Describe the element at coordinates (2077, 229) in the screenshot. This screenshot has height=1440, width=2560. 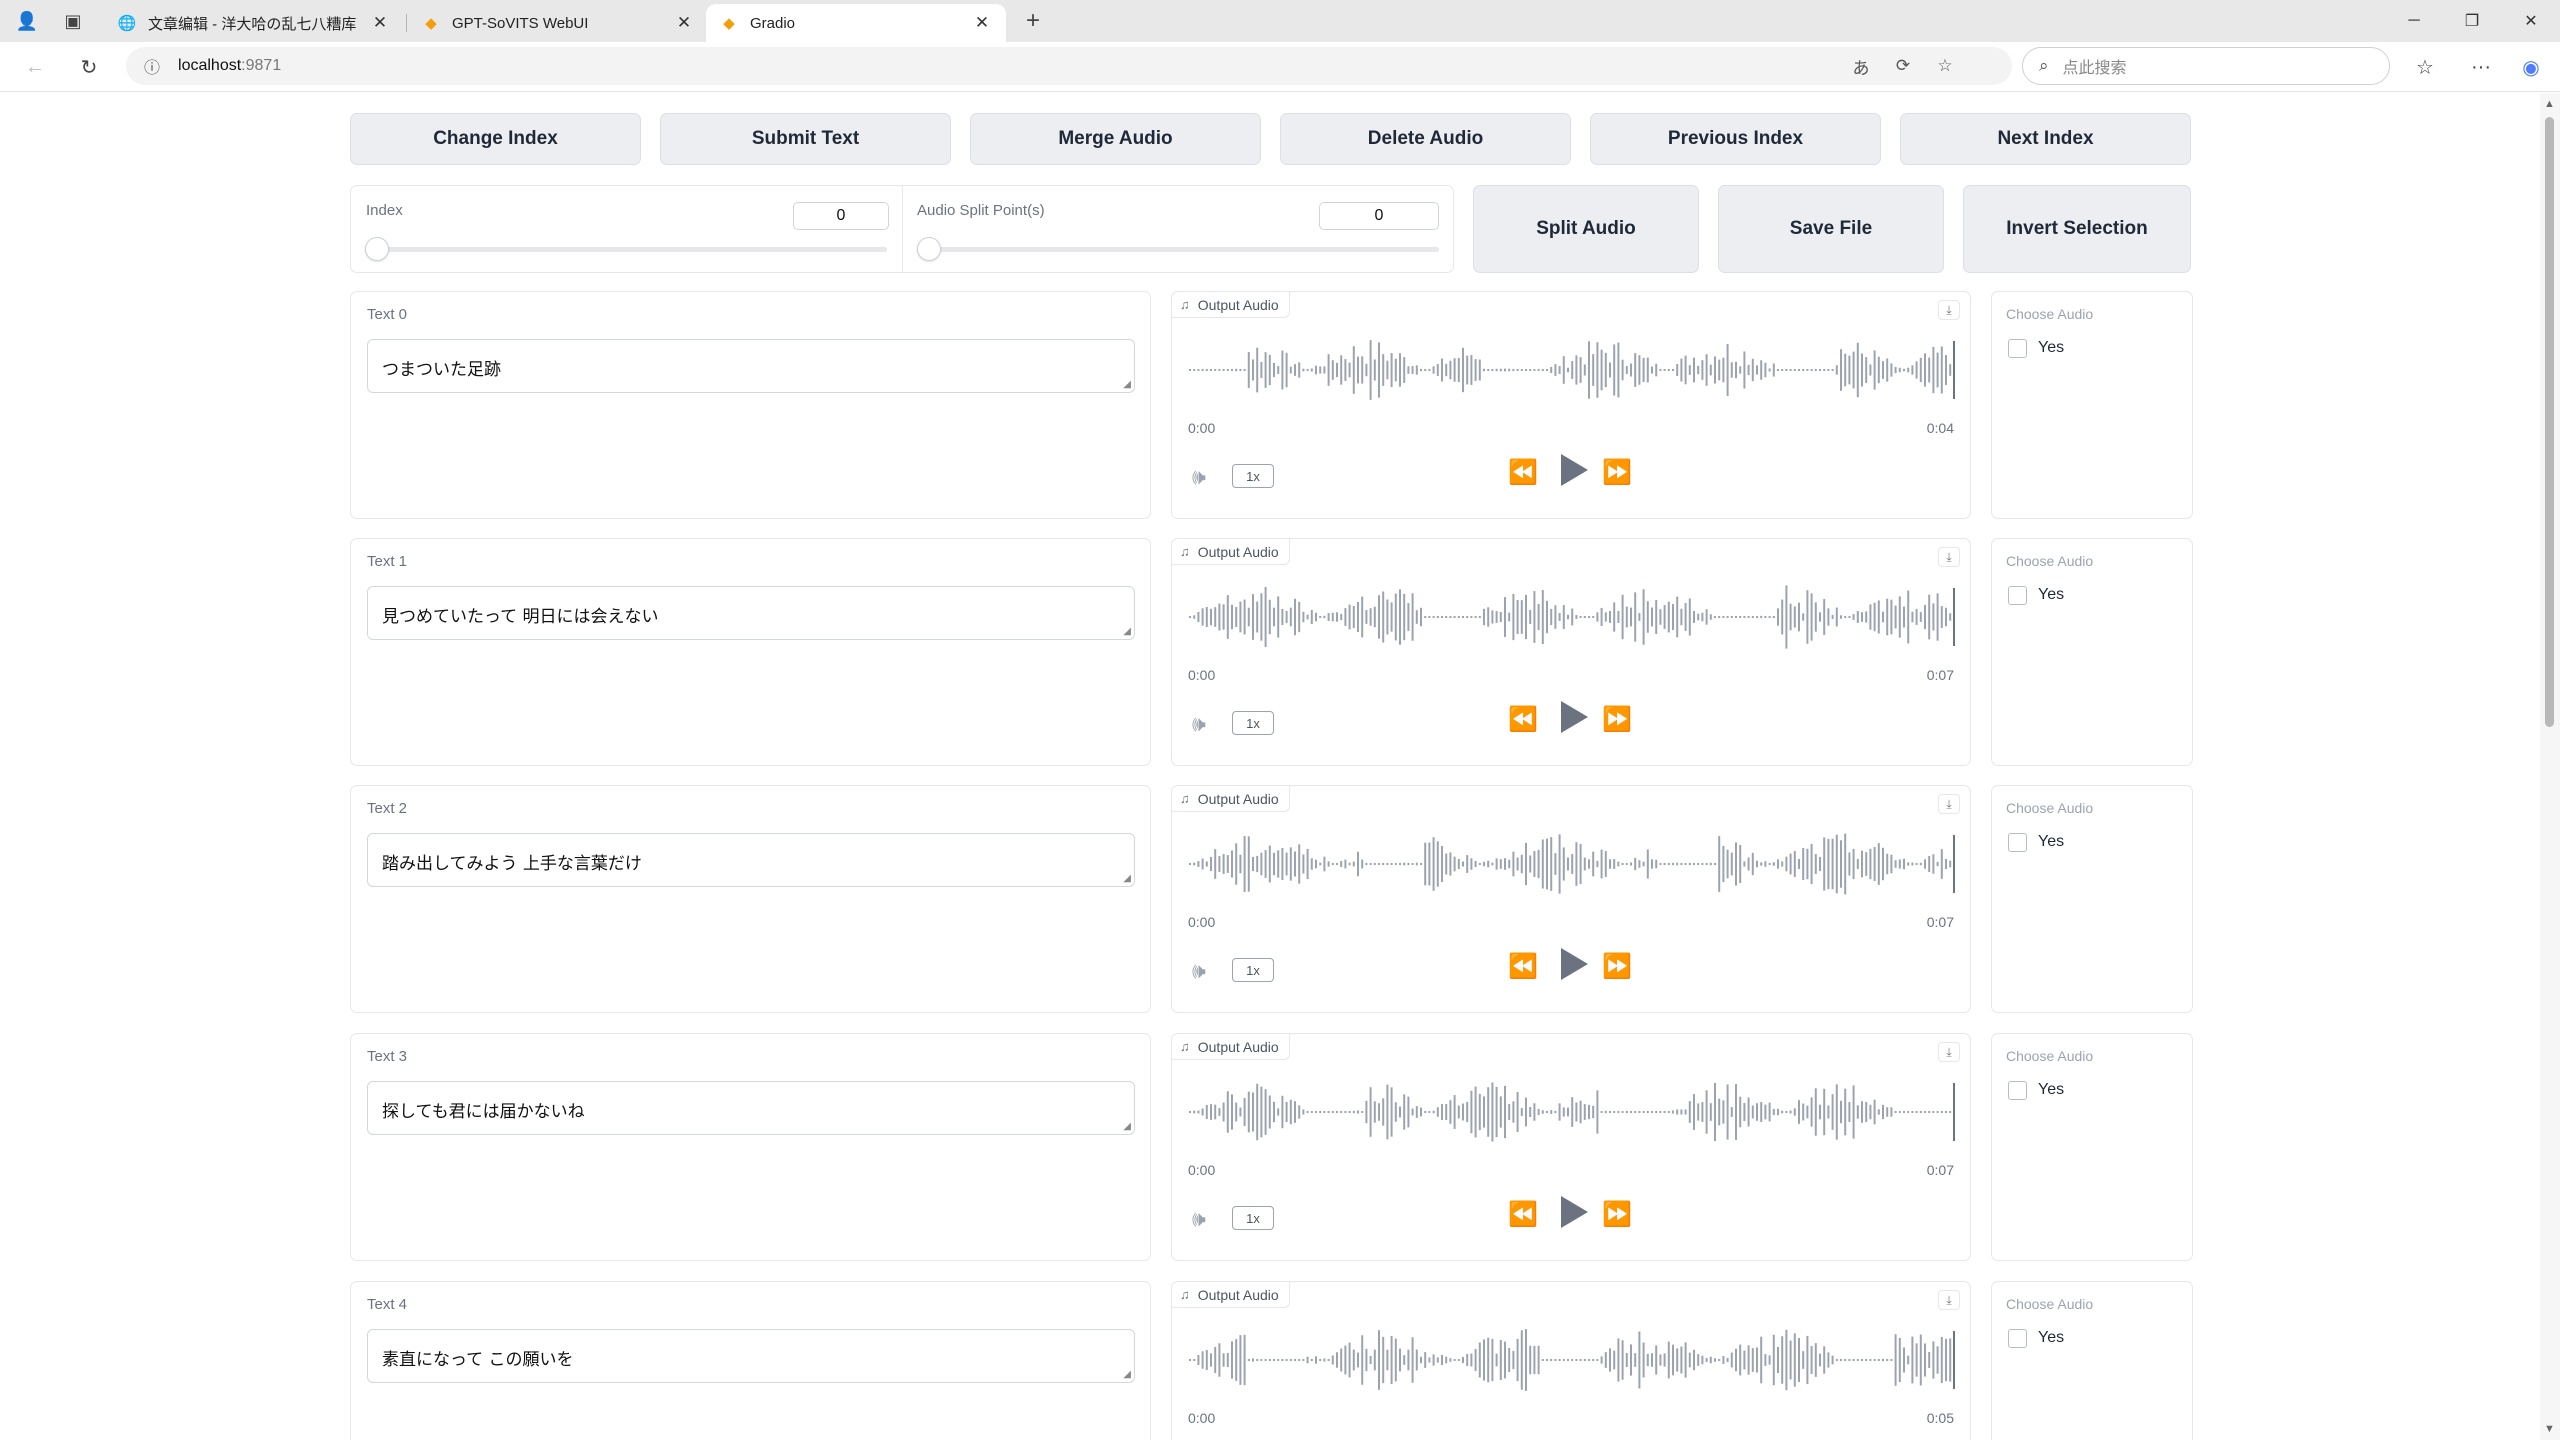
I see `invert-selection-button: Invert Selection` at that location.